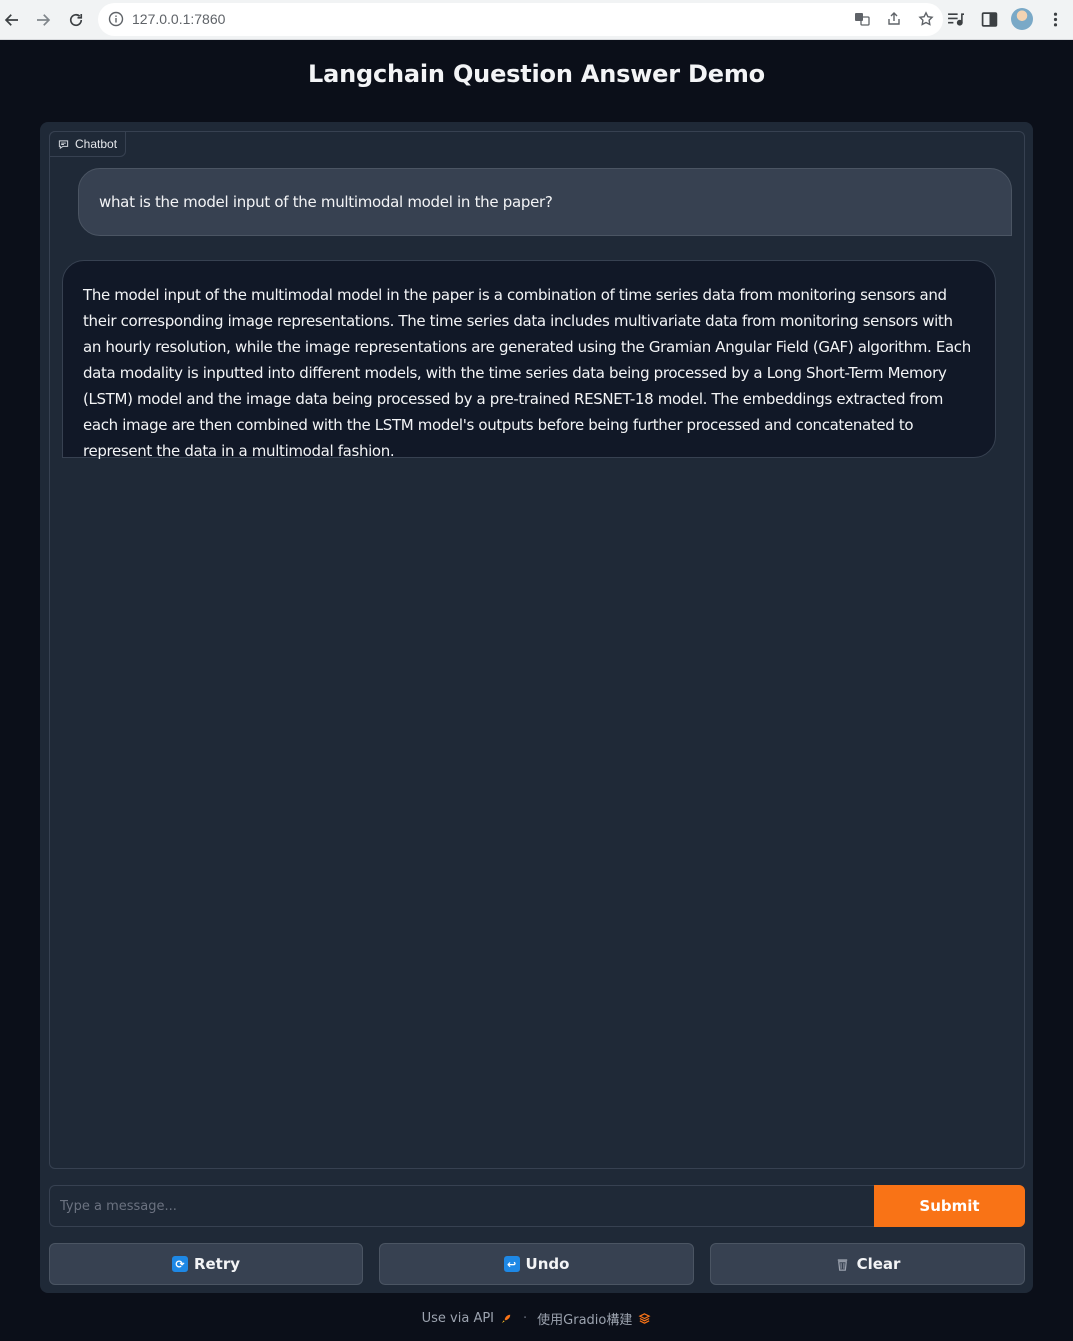 This screenshot has height=1341, width=1073. What do you see at coordinates (76, 20) in the screenshot?
I see `reload-icon` at bounding box center [76, 20].